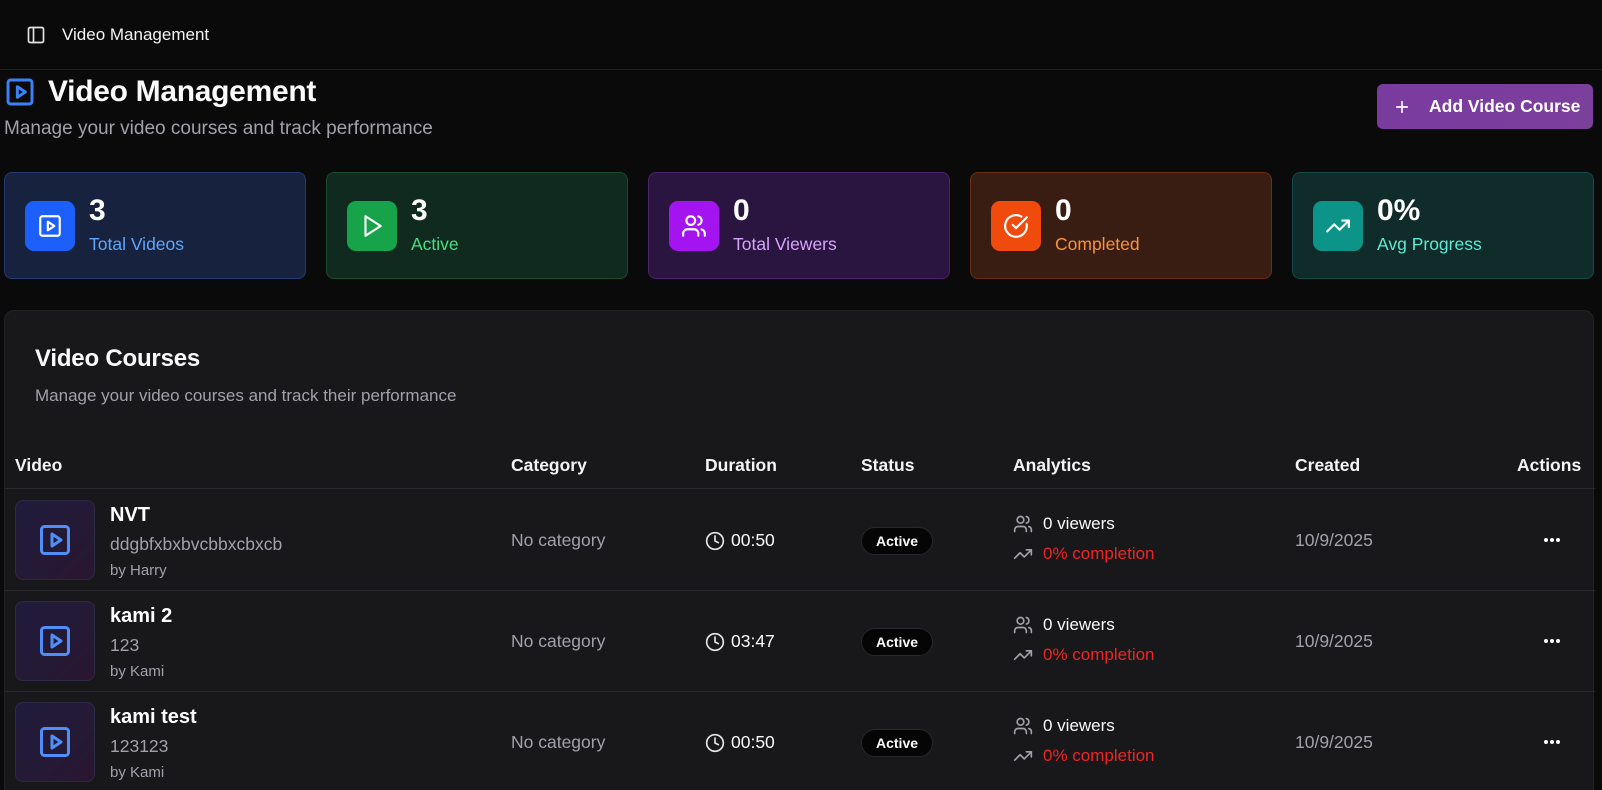  What do you see at coordinates (1121, 225) in the screenshot?
I see `stat-card-completed: 0 Completed` at bounding box center [1121, 225].